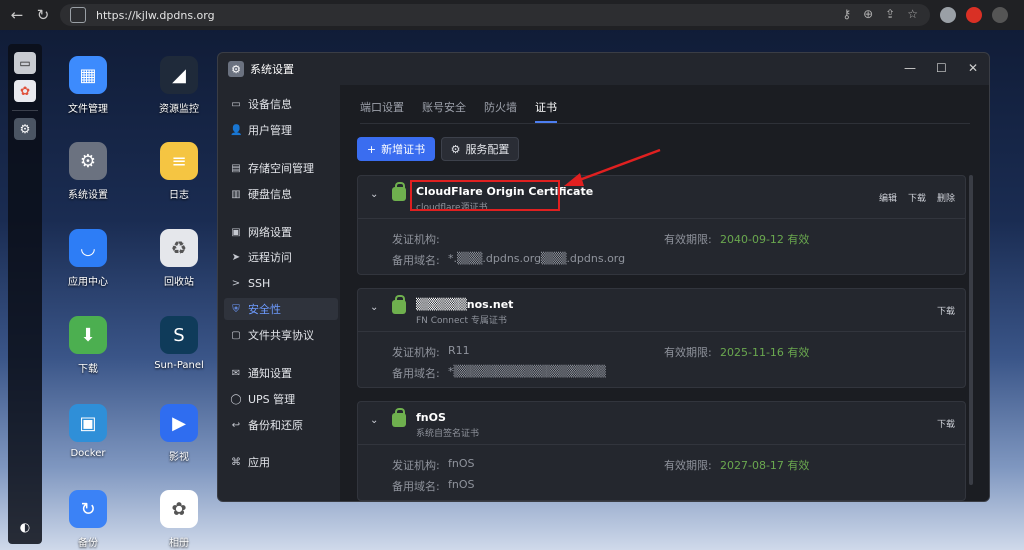 The image size is (1024, 550). What do you see at coordinates (236, 194) in the screenshot?
I see `disk-icon: ▥` at bounding box center [236, 194].